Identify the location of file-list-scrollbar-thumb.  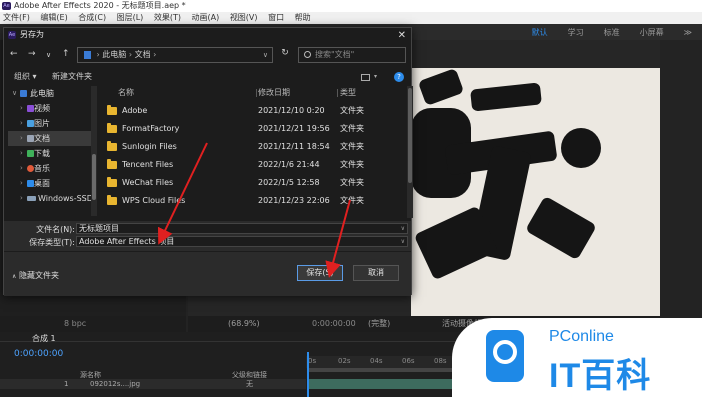
(410, 135).